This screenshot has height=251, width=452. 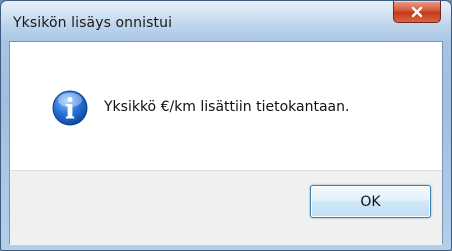 What do you see at coordinates (370, 201) in the screenshot?
I see `ok-button: OK` at bounding box center [370, 201].